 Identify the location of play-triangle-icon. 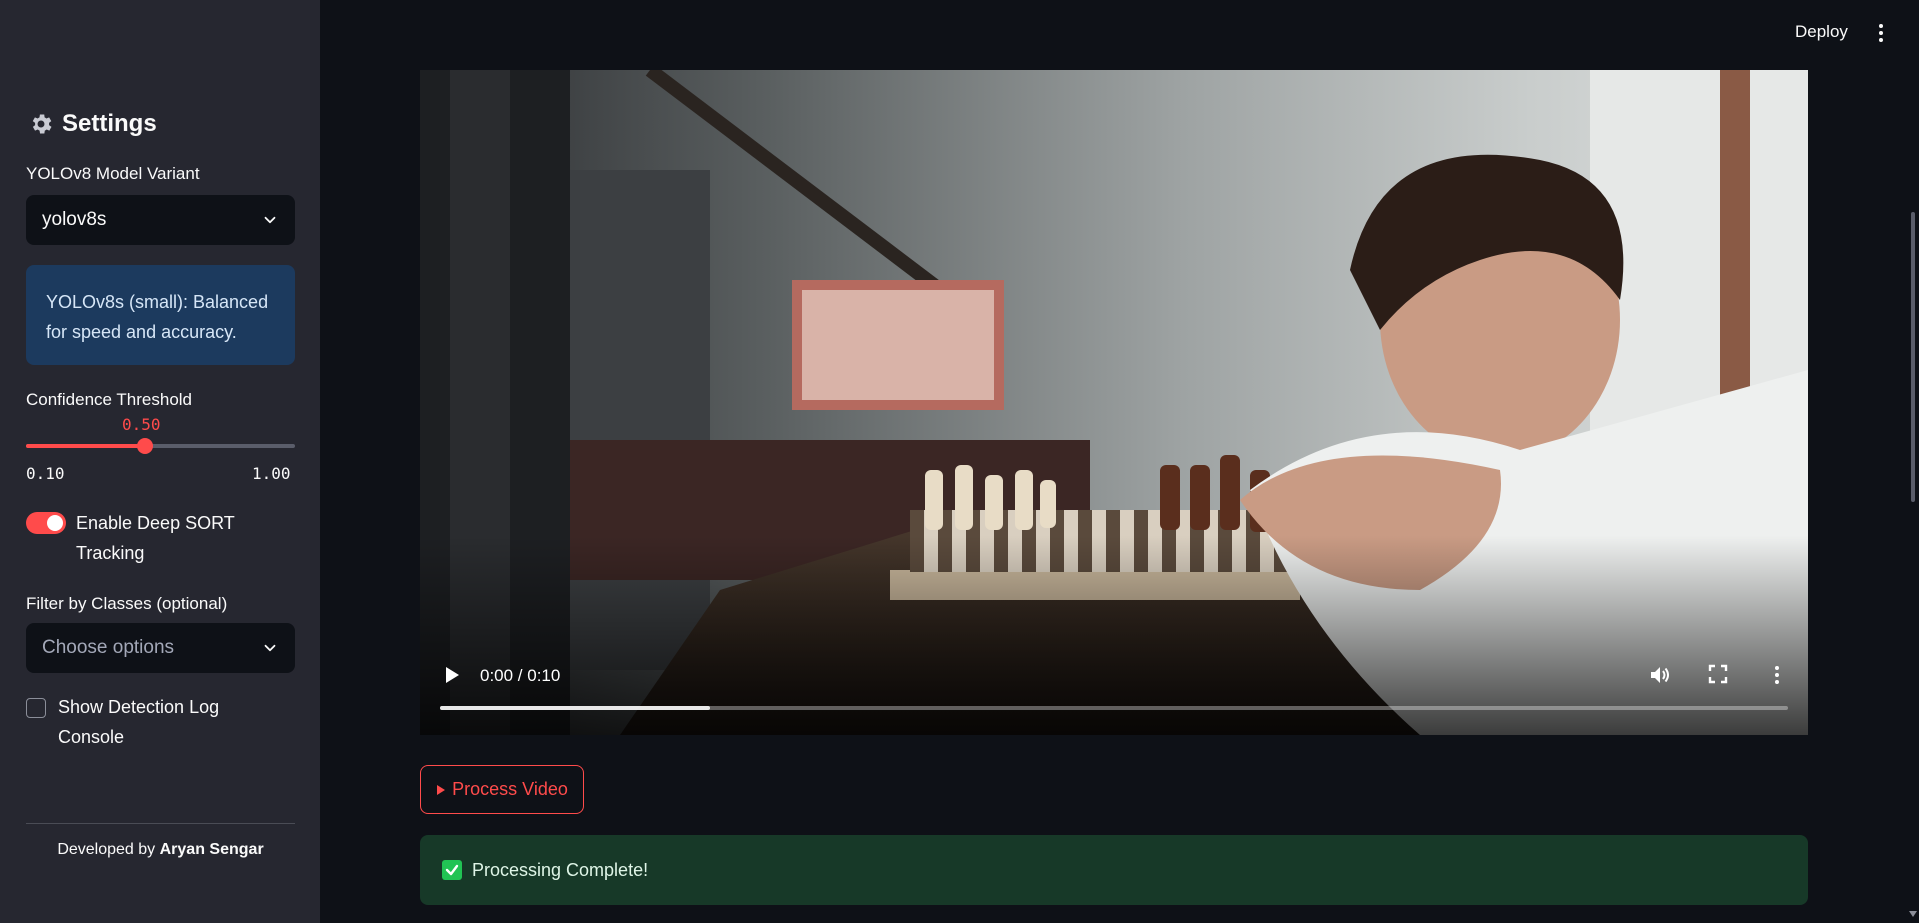
(441, 789).